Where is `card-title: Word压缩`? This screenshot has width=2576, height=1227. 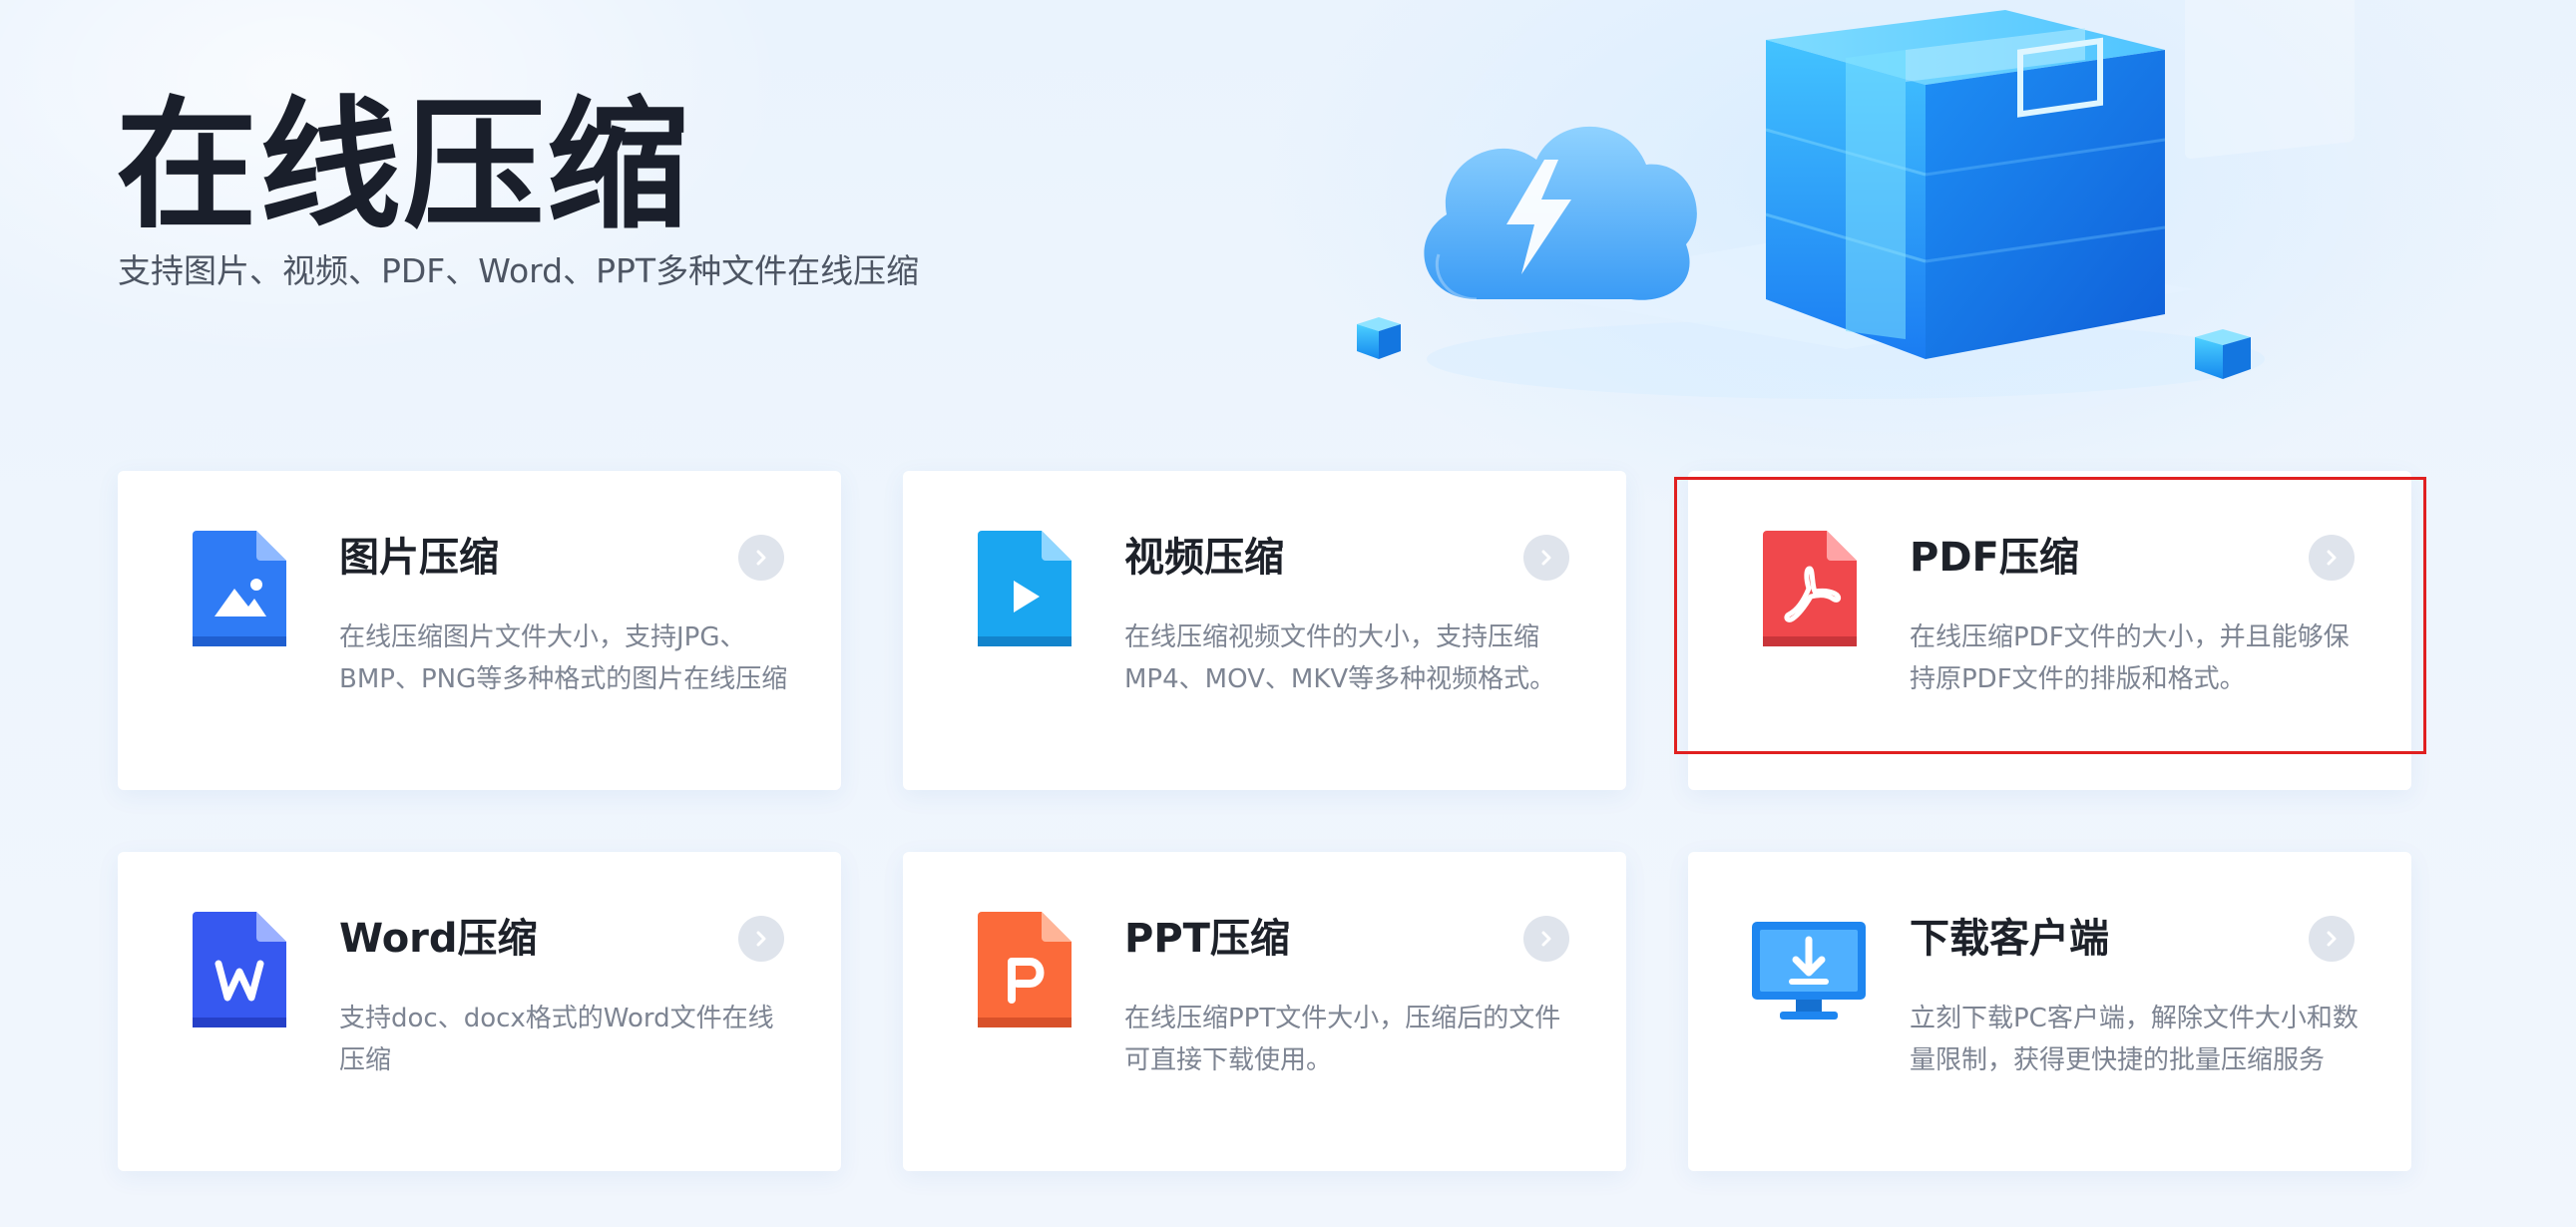 card-title: Word压缩 is located at coordinates (438, 939).